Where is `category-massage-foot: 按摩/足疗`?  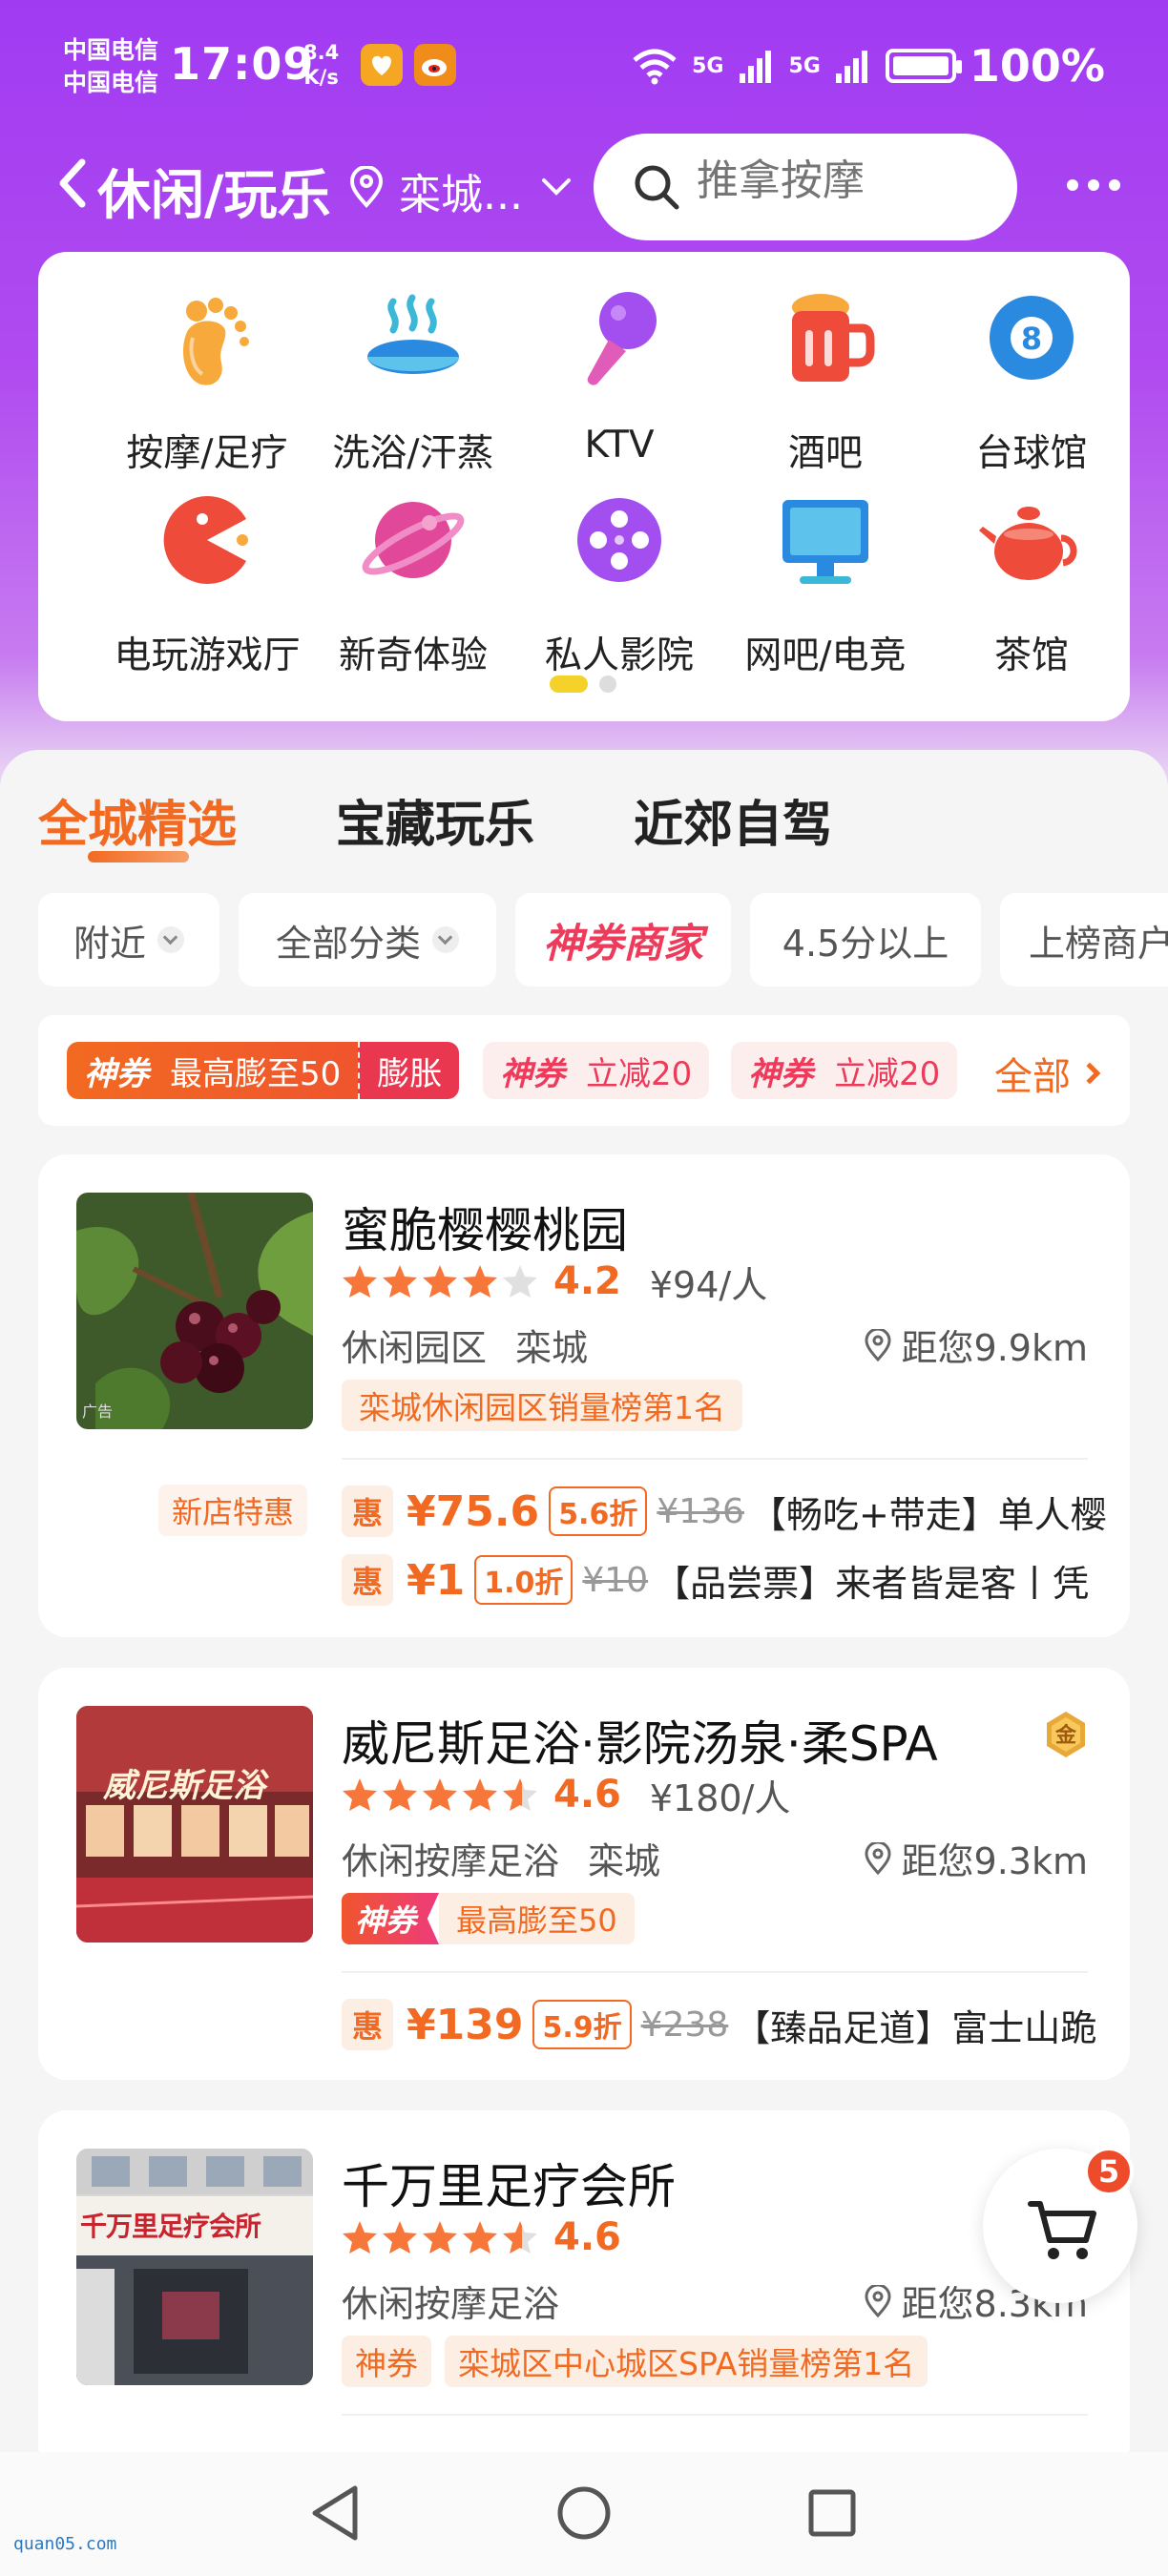
category-massage-foot: 按摩/足疗 is located at coordinates (207, 378).